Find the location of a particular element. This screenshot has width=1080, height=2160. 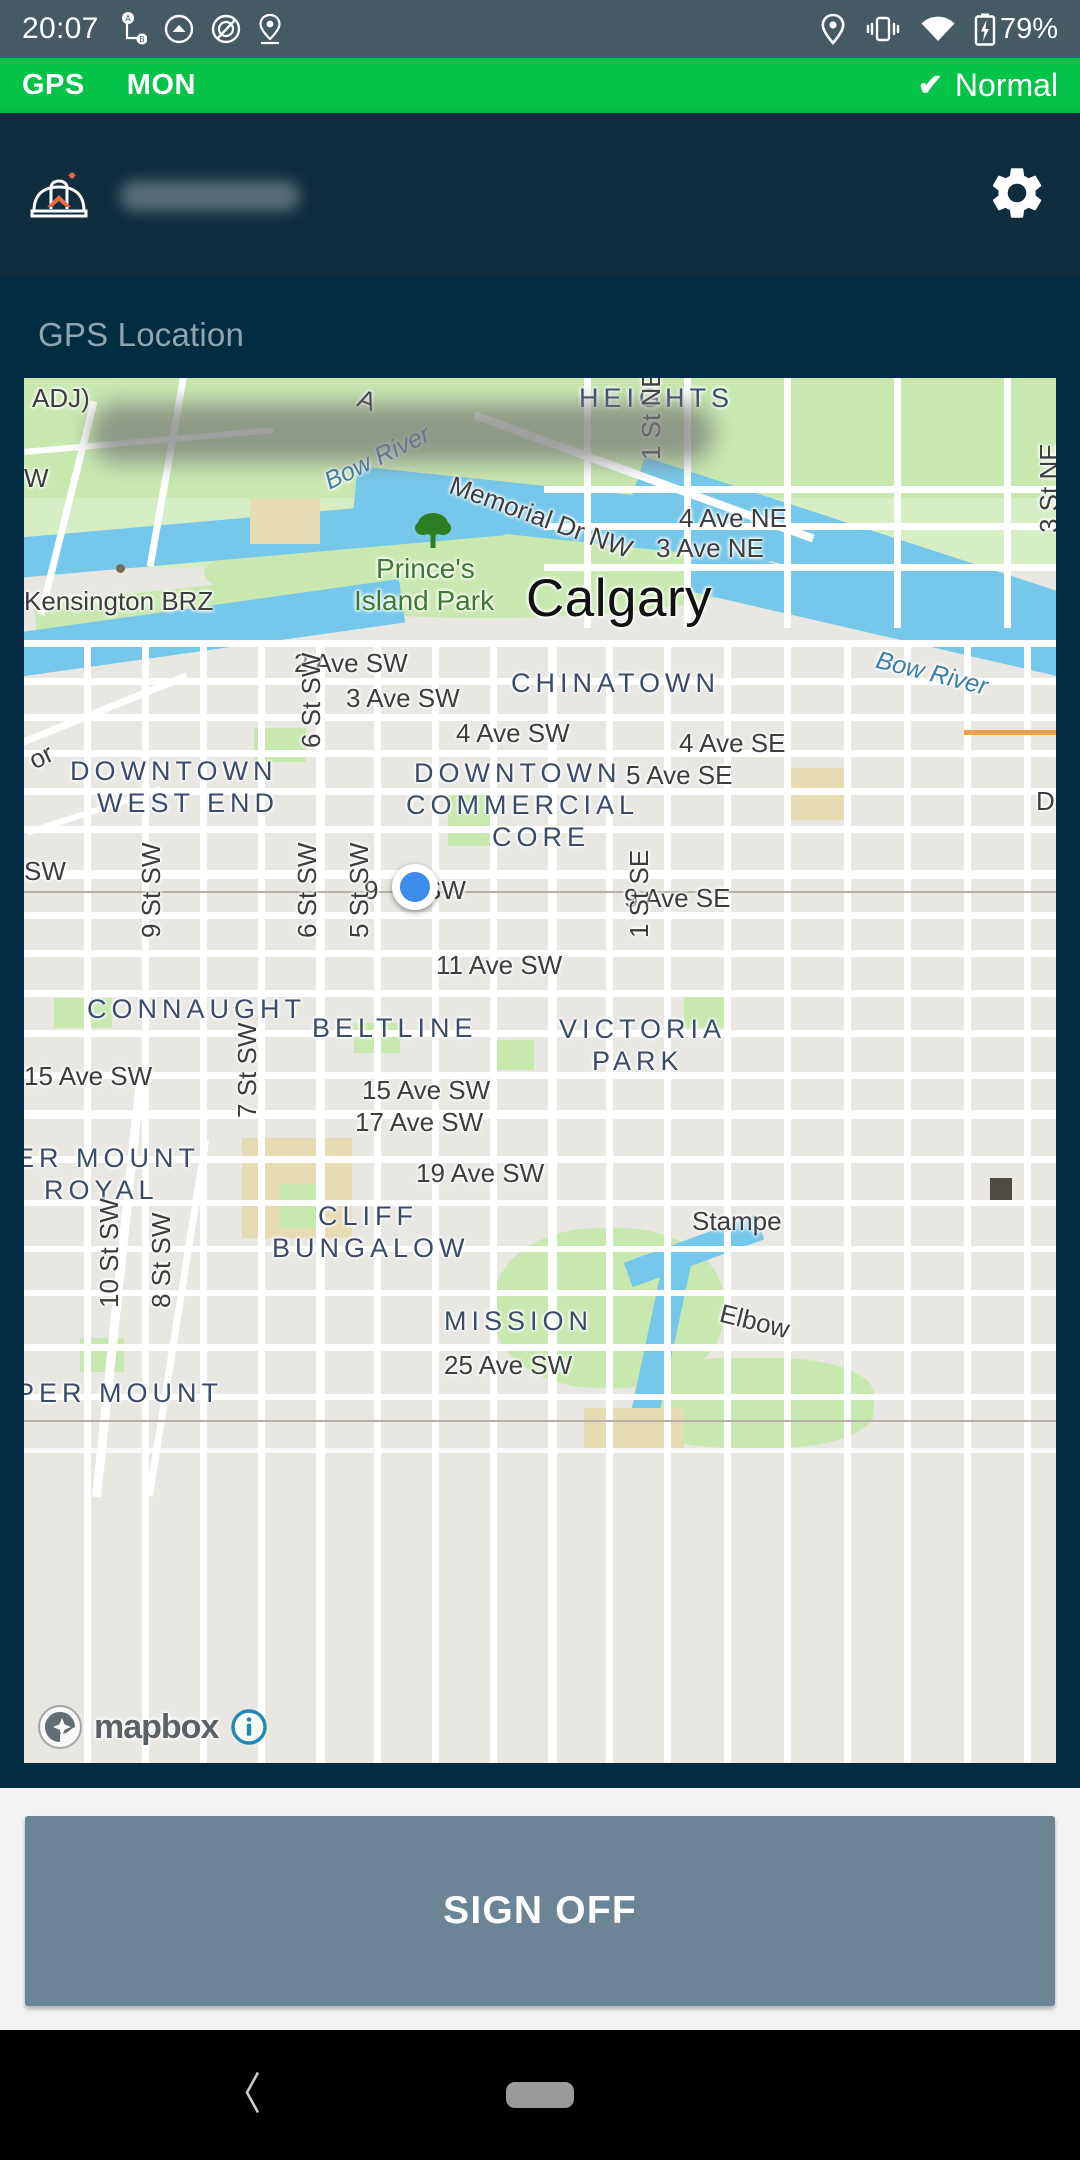

do-not-disturb-icon is located at coordinates (226, 29).